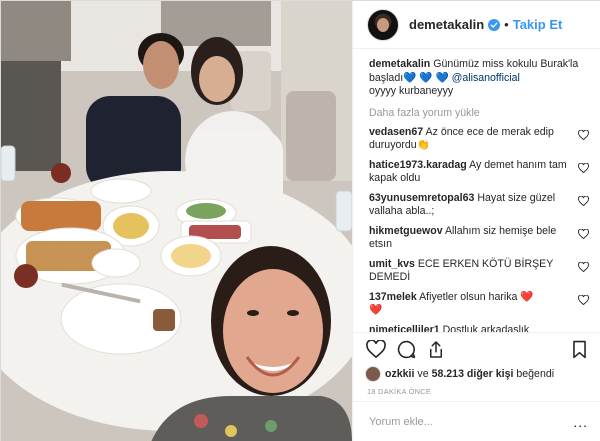 This screenshot has width=600, height=441. What do you see at coordinates (399, 64) in the screenshot?
I see `caption-username: demetakalin` at bounding box center [399, 64].